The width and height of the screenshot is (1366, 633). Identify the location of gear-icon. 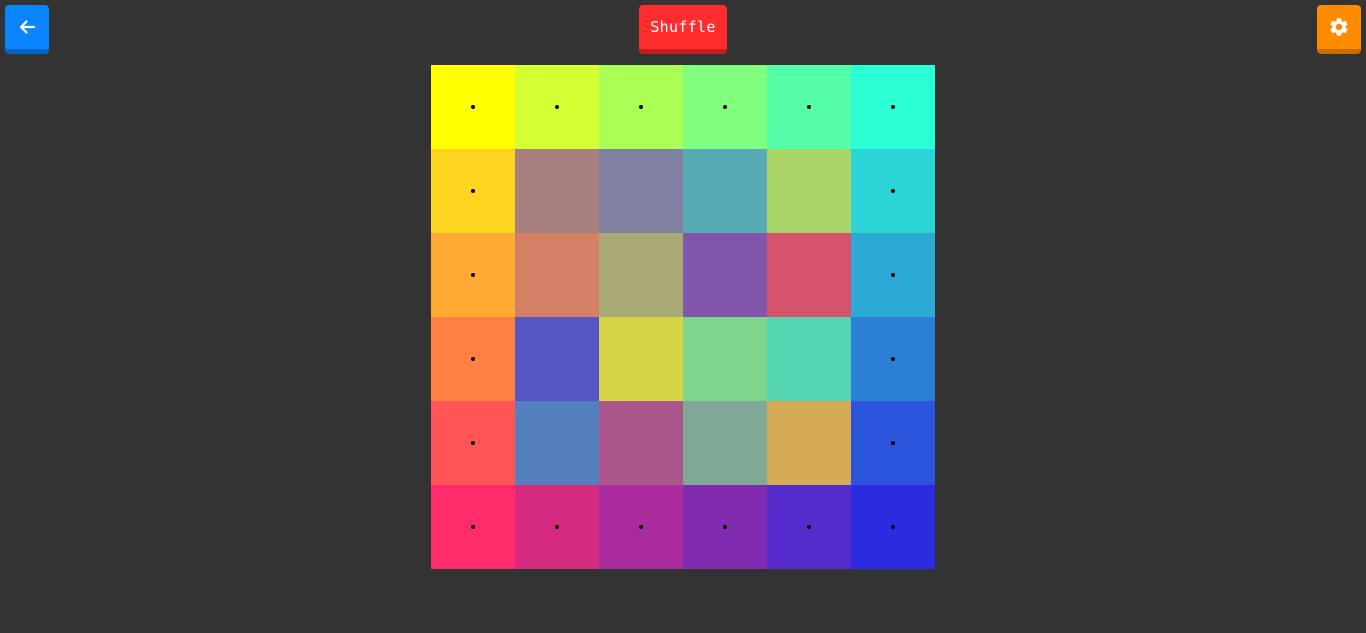
(1339, 27).